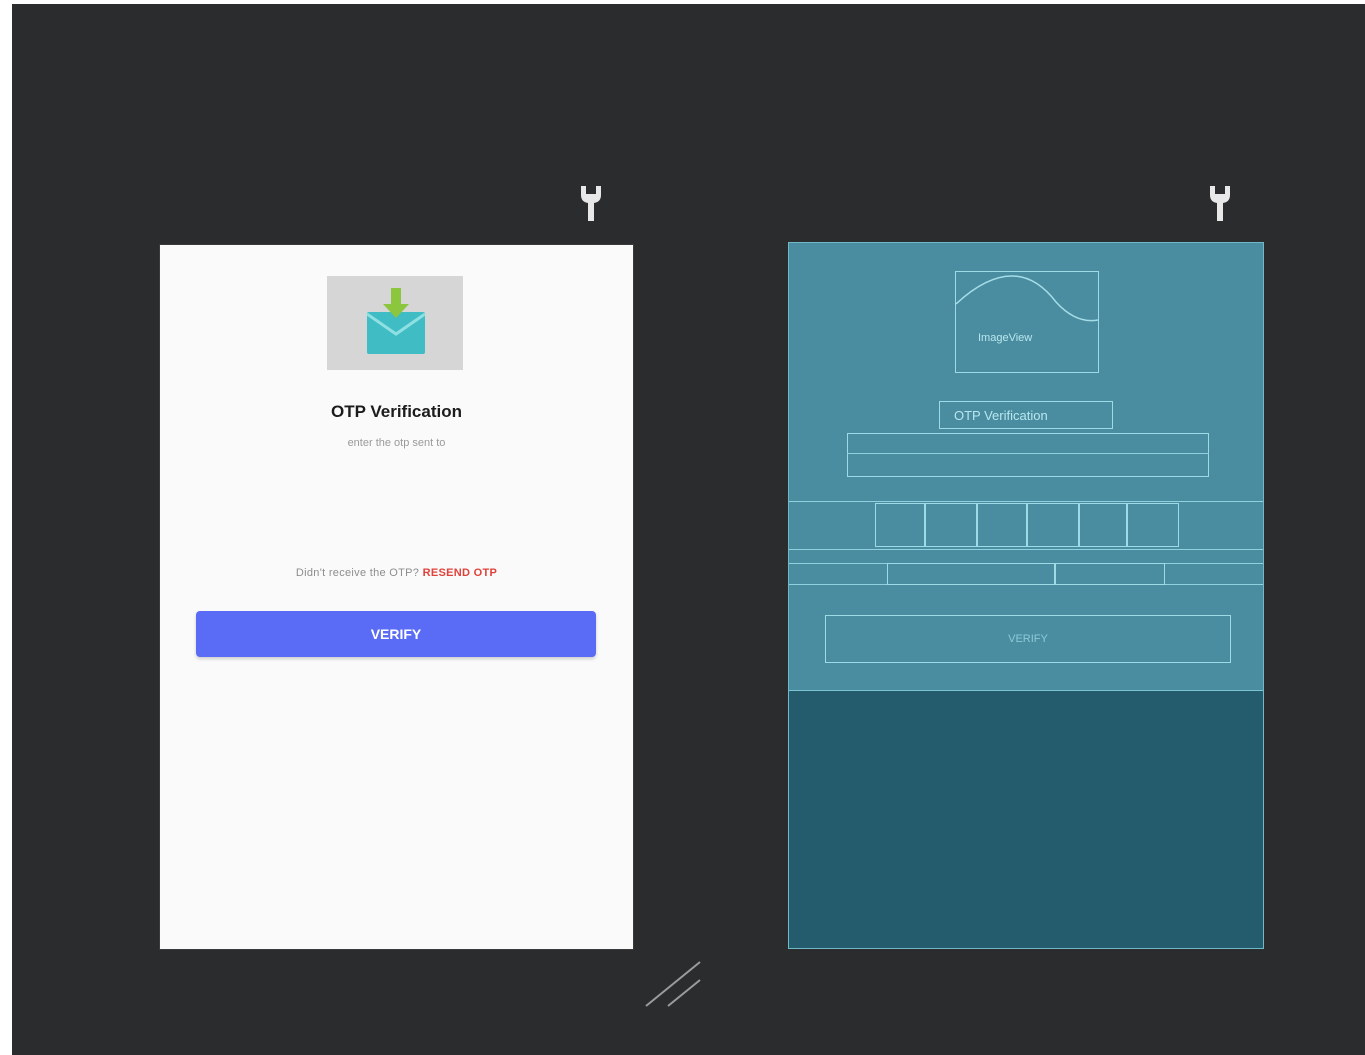  I want to click on page-subtitle: enter the otp sent to, so click(396, 443).